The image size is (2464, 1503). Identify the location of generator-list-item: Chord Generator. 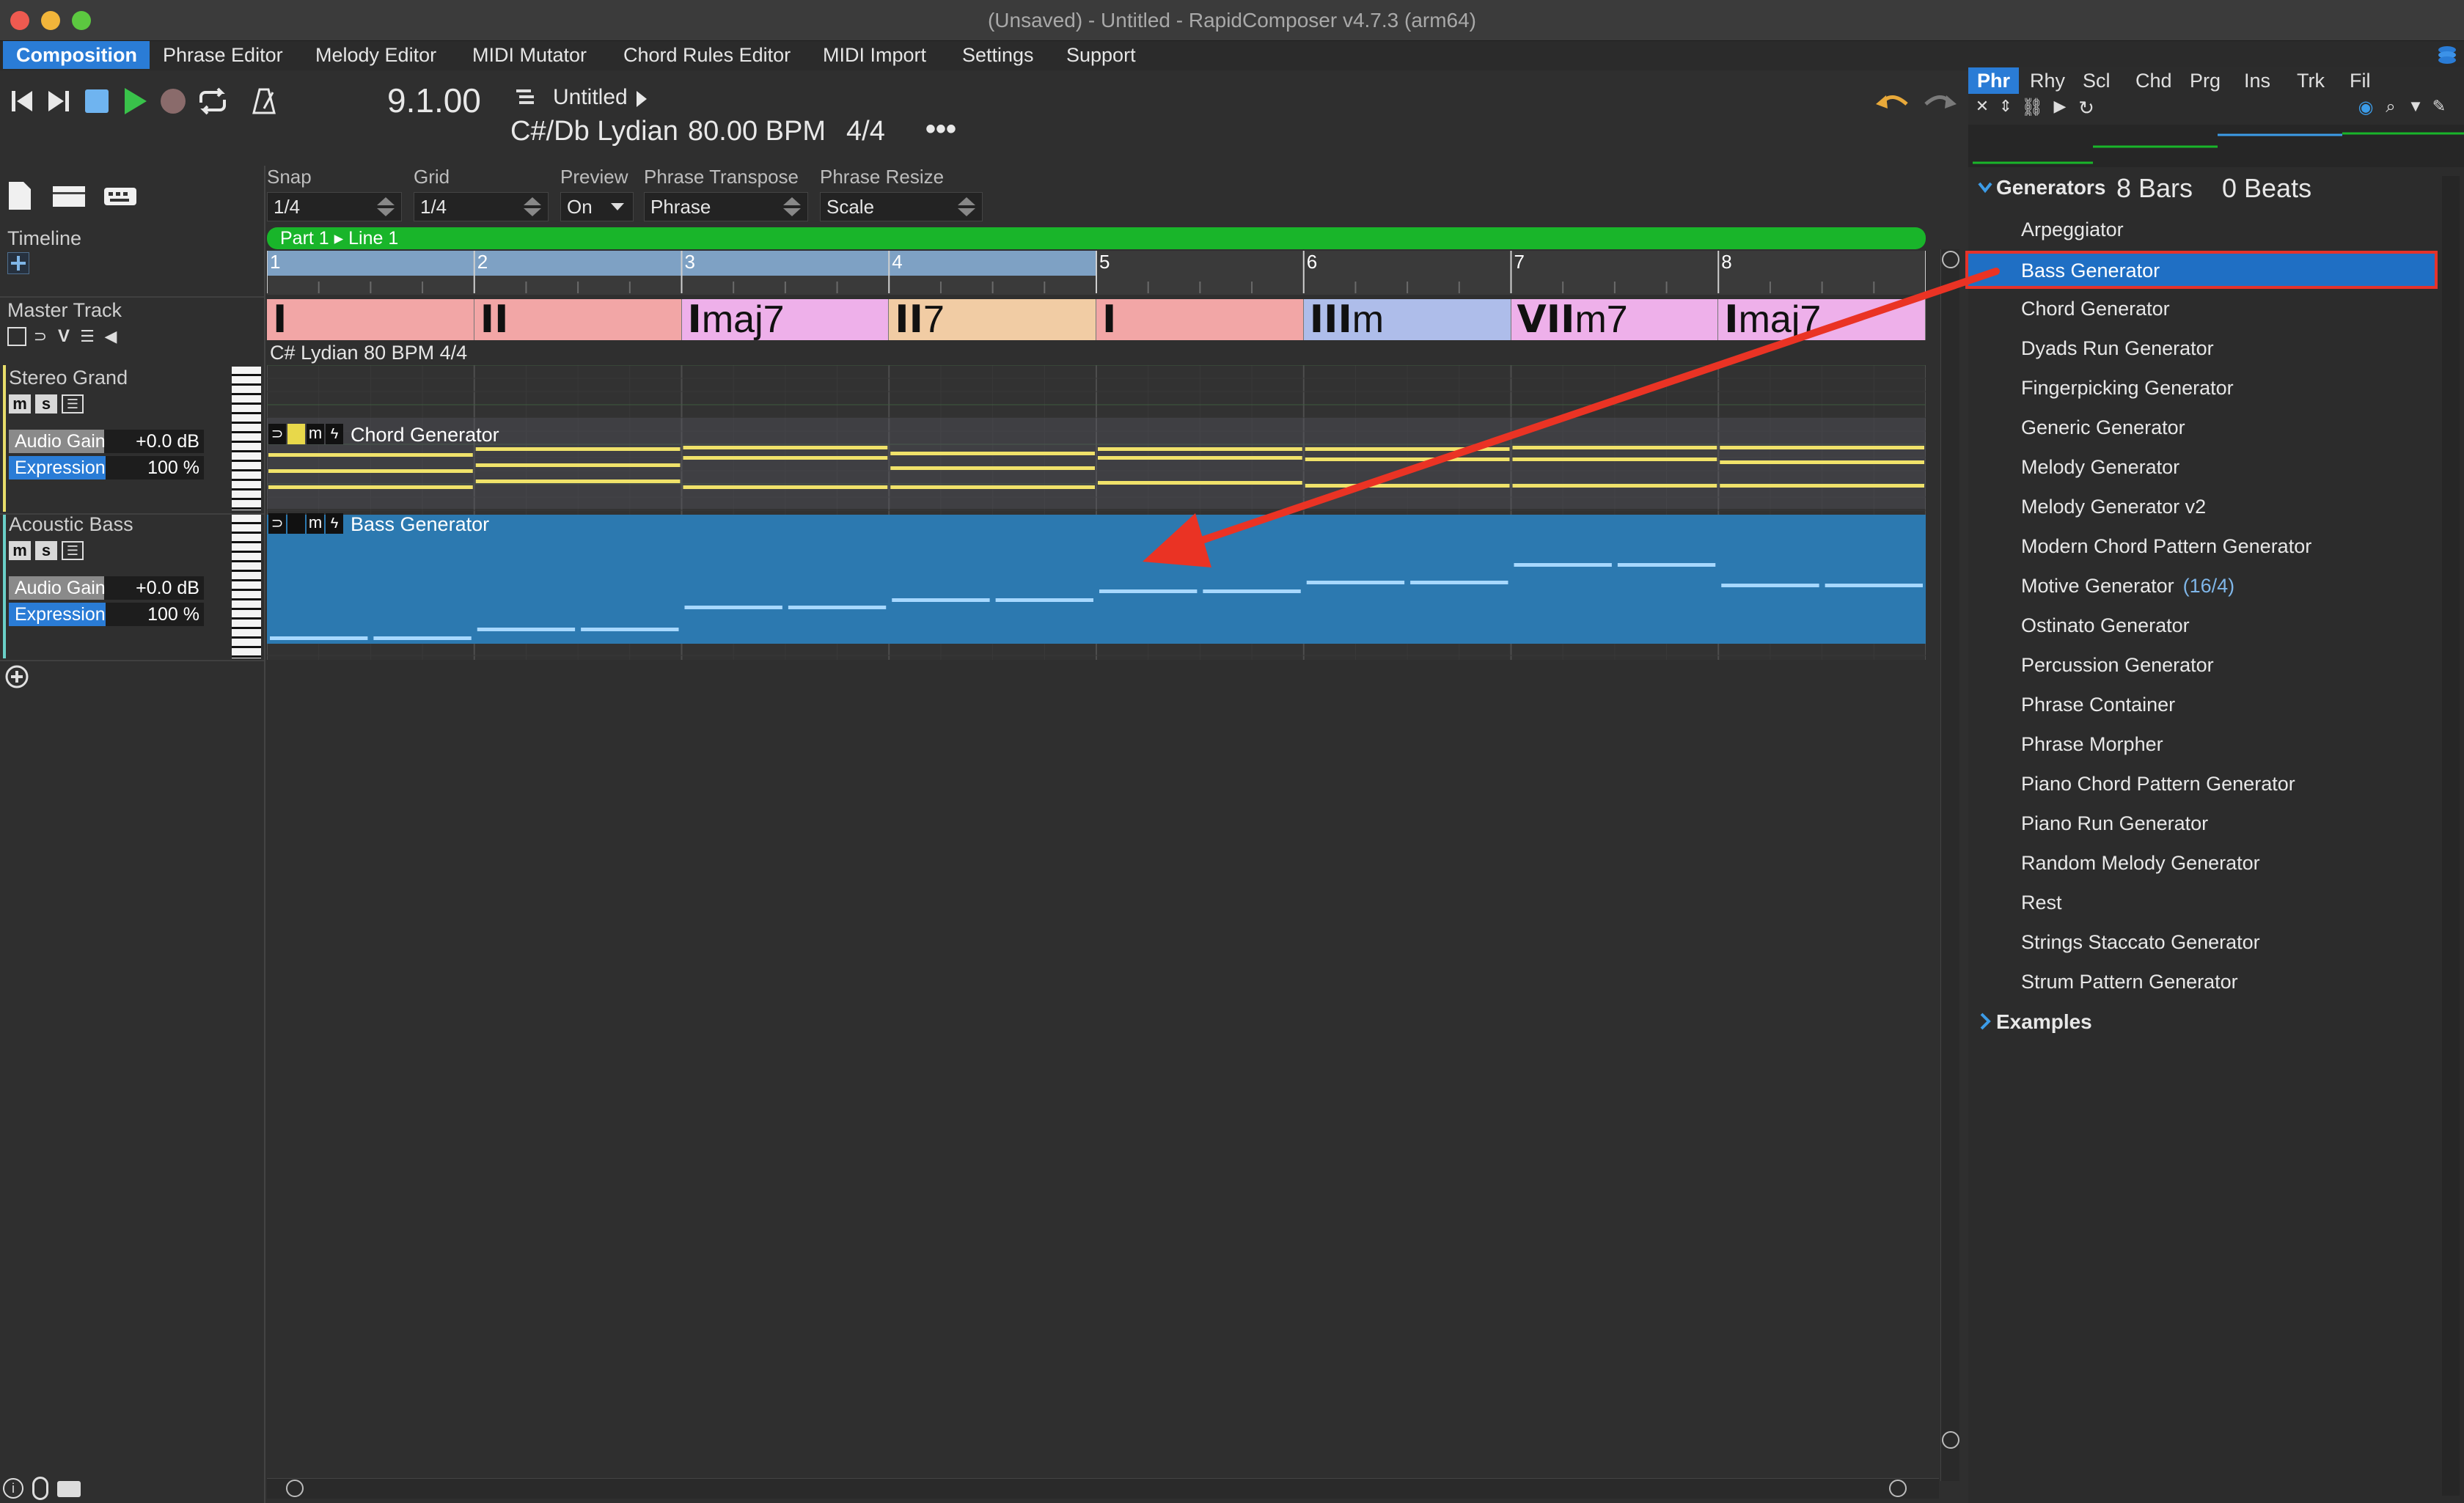
(2095, 308).